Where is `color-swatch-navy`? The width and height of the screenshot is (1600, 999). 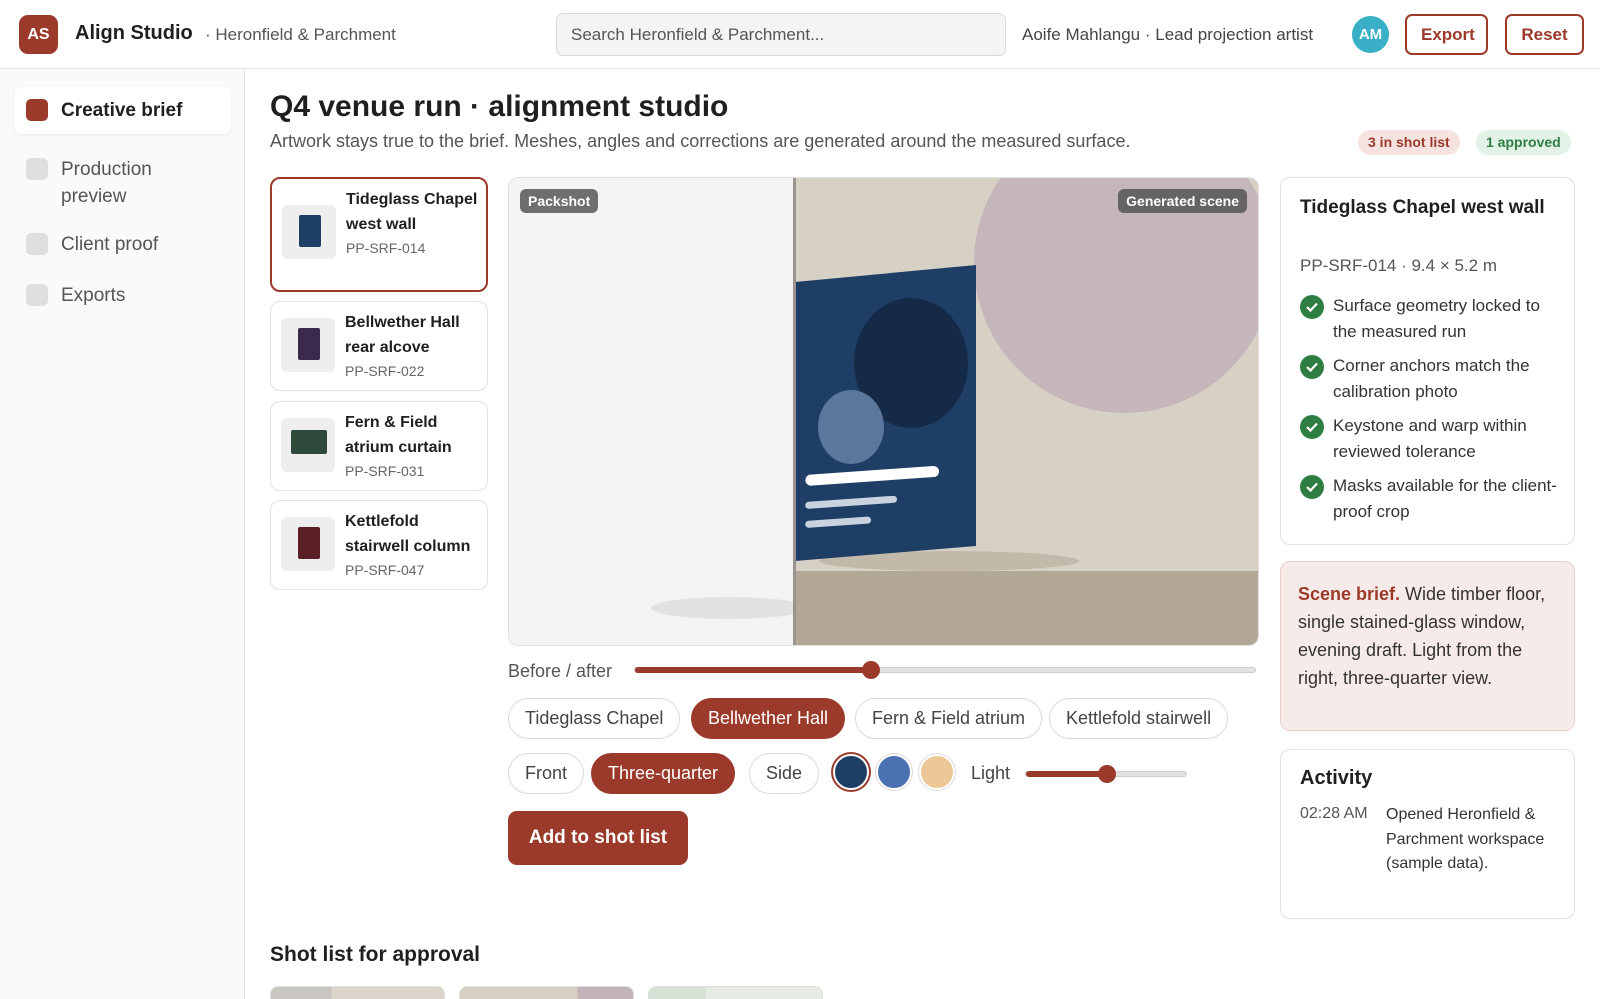
color-swatch-navy is located at coordinates (851, 772).